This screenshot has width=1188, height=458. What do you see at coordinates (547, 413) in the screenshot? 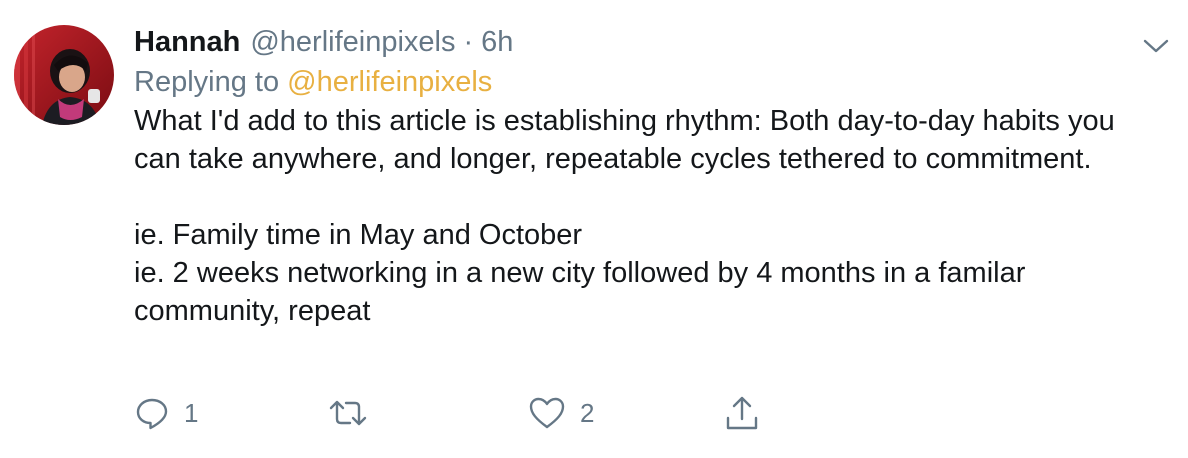
I see `heart-icon` at bounding box center [547, 413].